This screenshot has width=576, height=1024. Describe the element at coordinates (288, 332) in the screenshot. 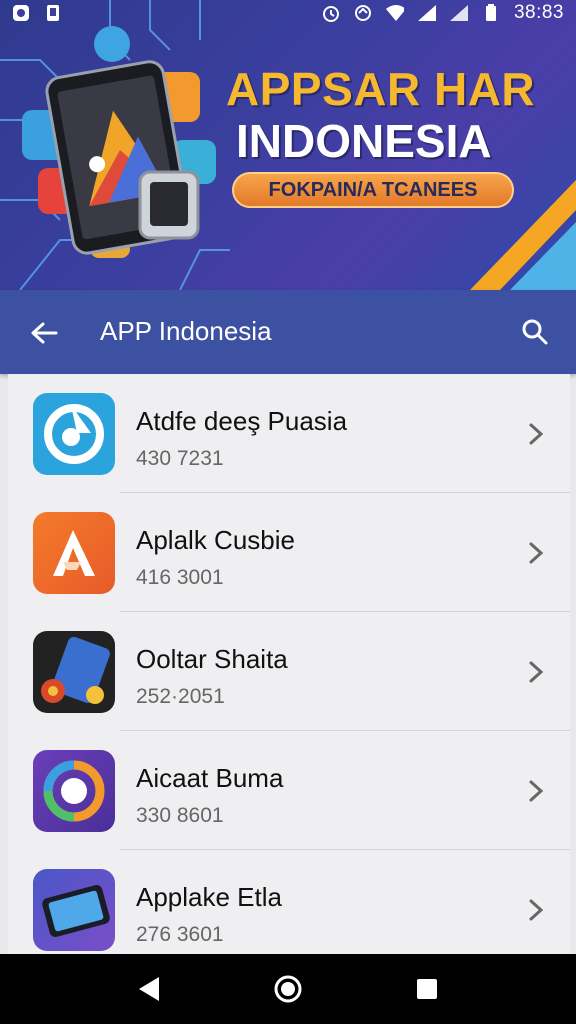

I see `app-bar: APP Indonesia` at that location.